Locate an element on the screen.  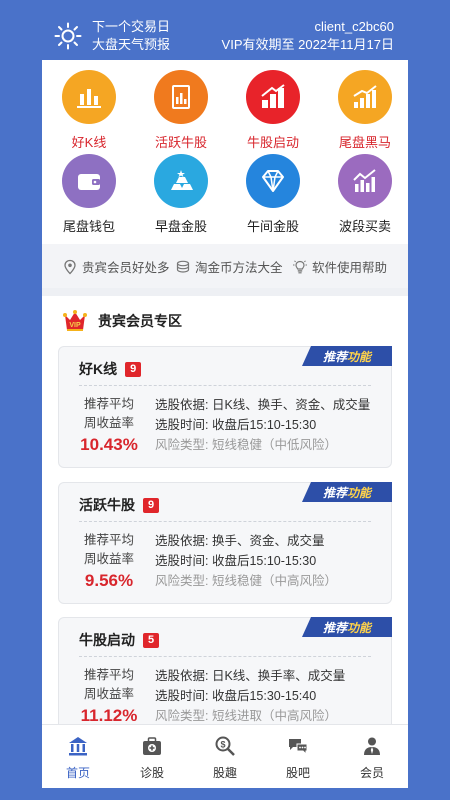
lightbulb-icon is located at coordinates (300, 266).